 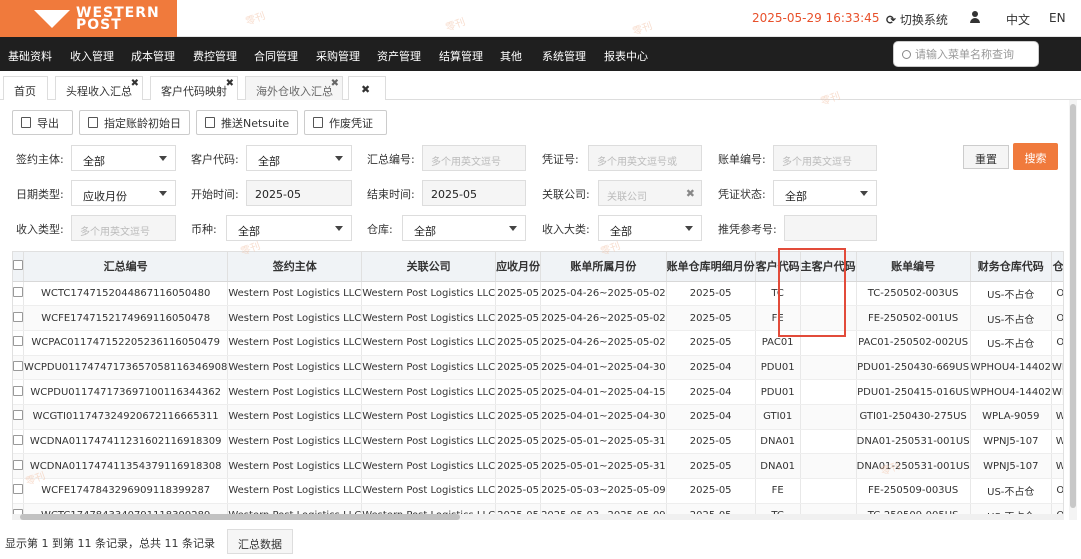 What do you see at coordinates (891, 20) in the screenshot?
I see `refresh-icon: ⟳` at bounding box center [891, 20].